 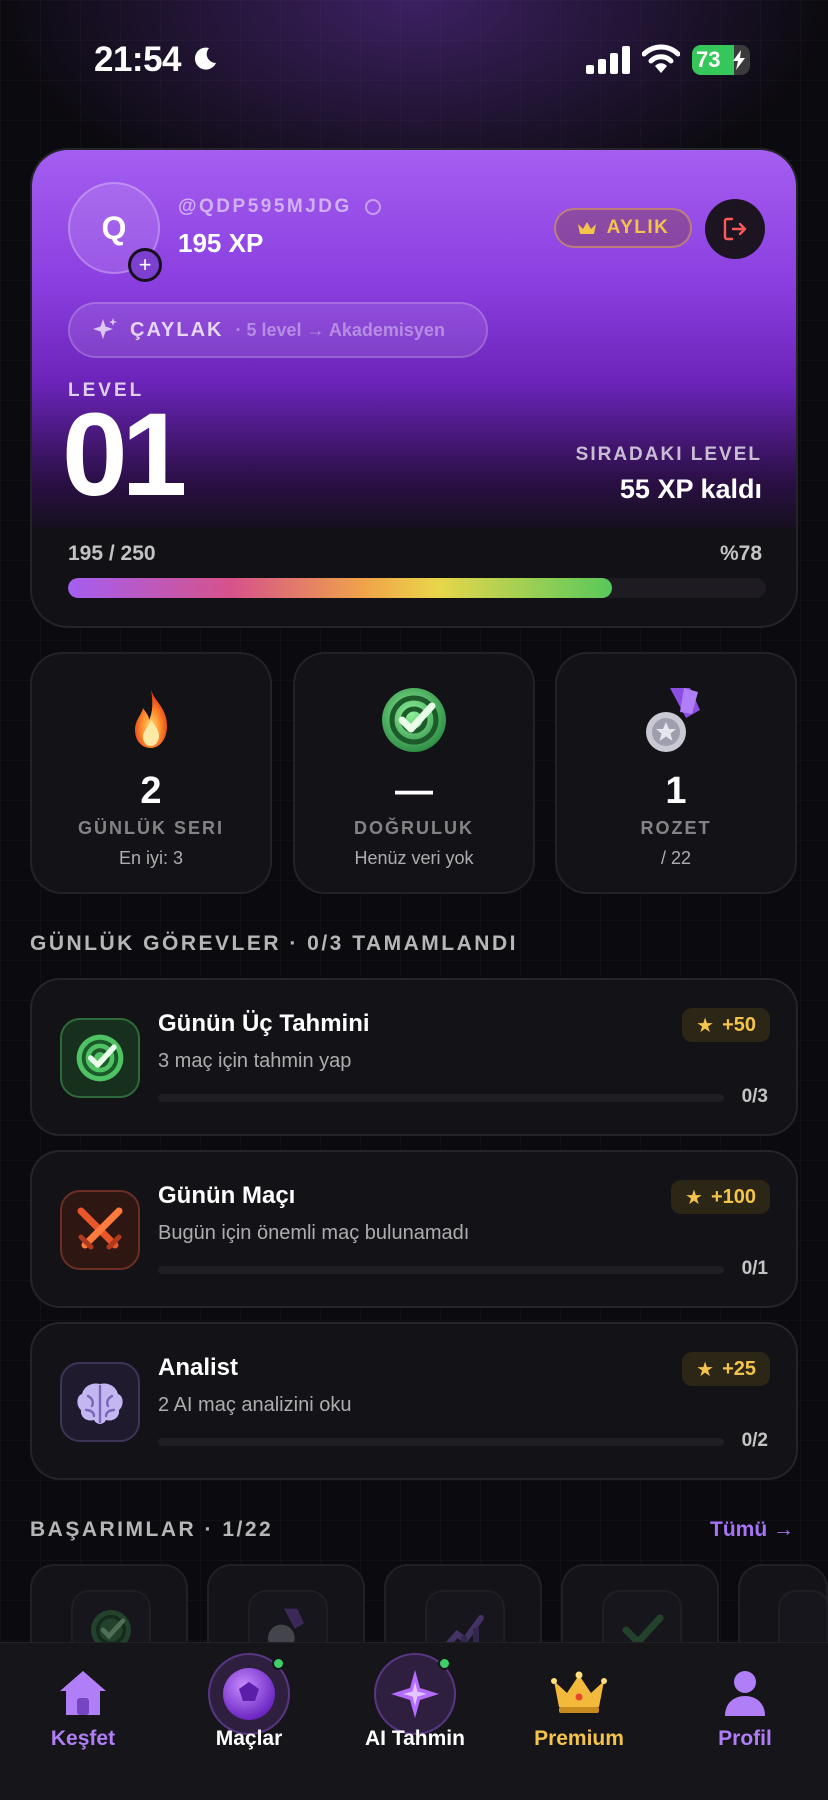 I want to click on moon-icon, so click(x=205, y=58).